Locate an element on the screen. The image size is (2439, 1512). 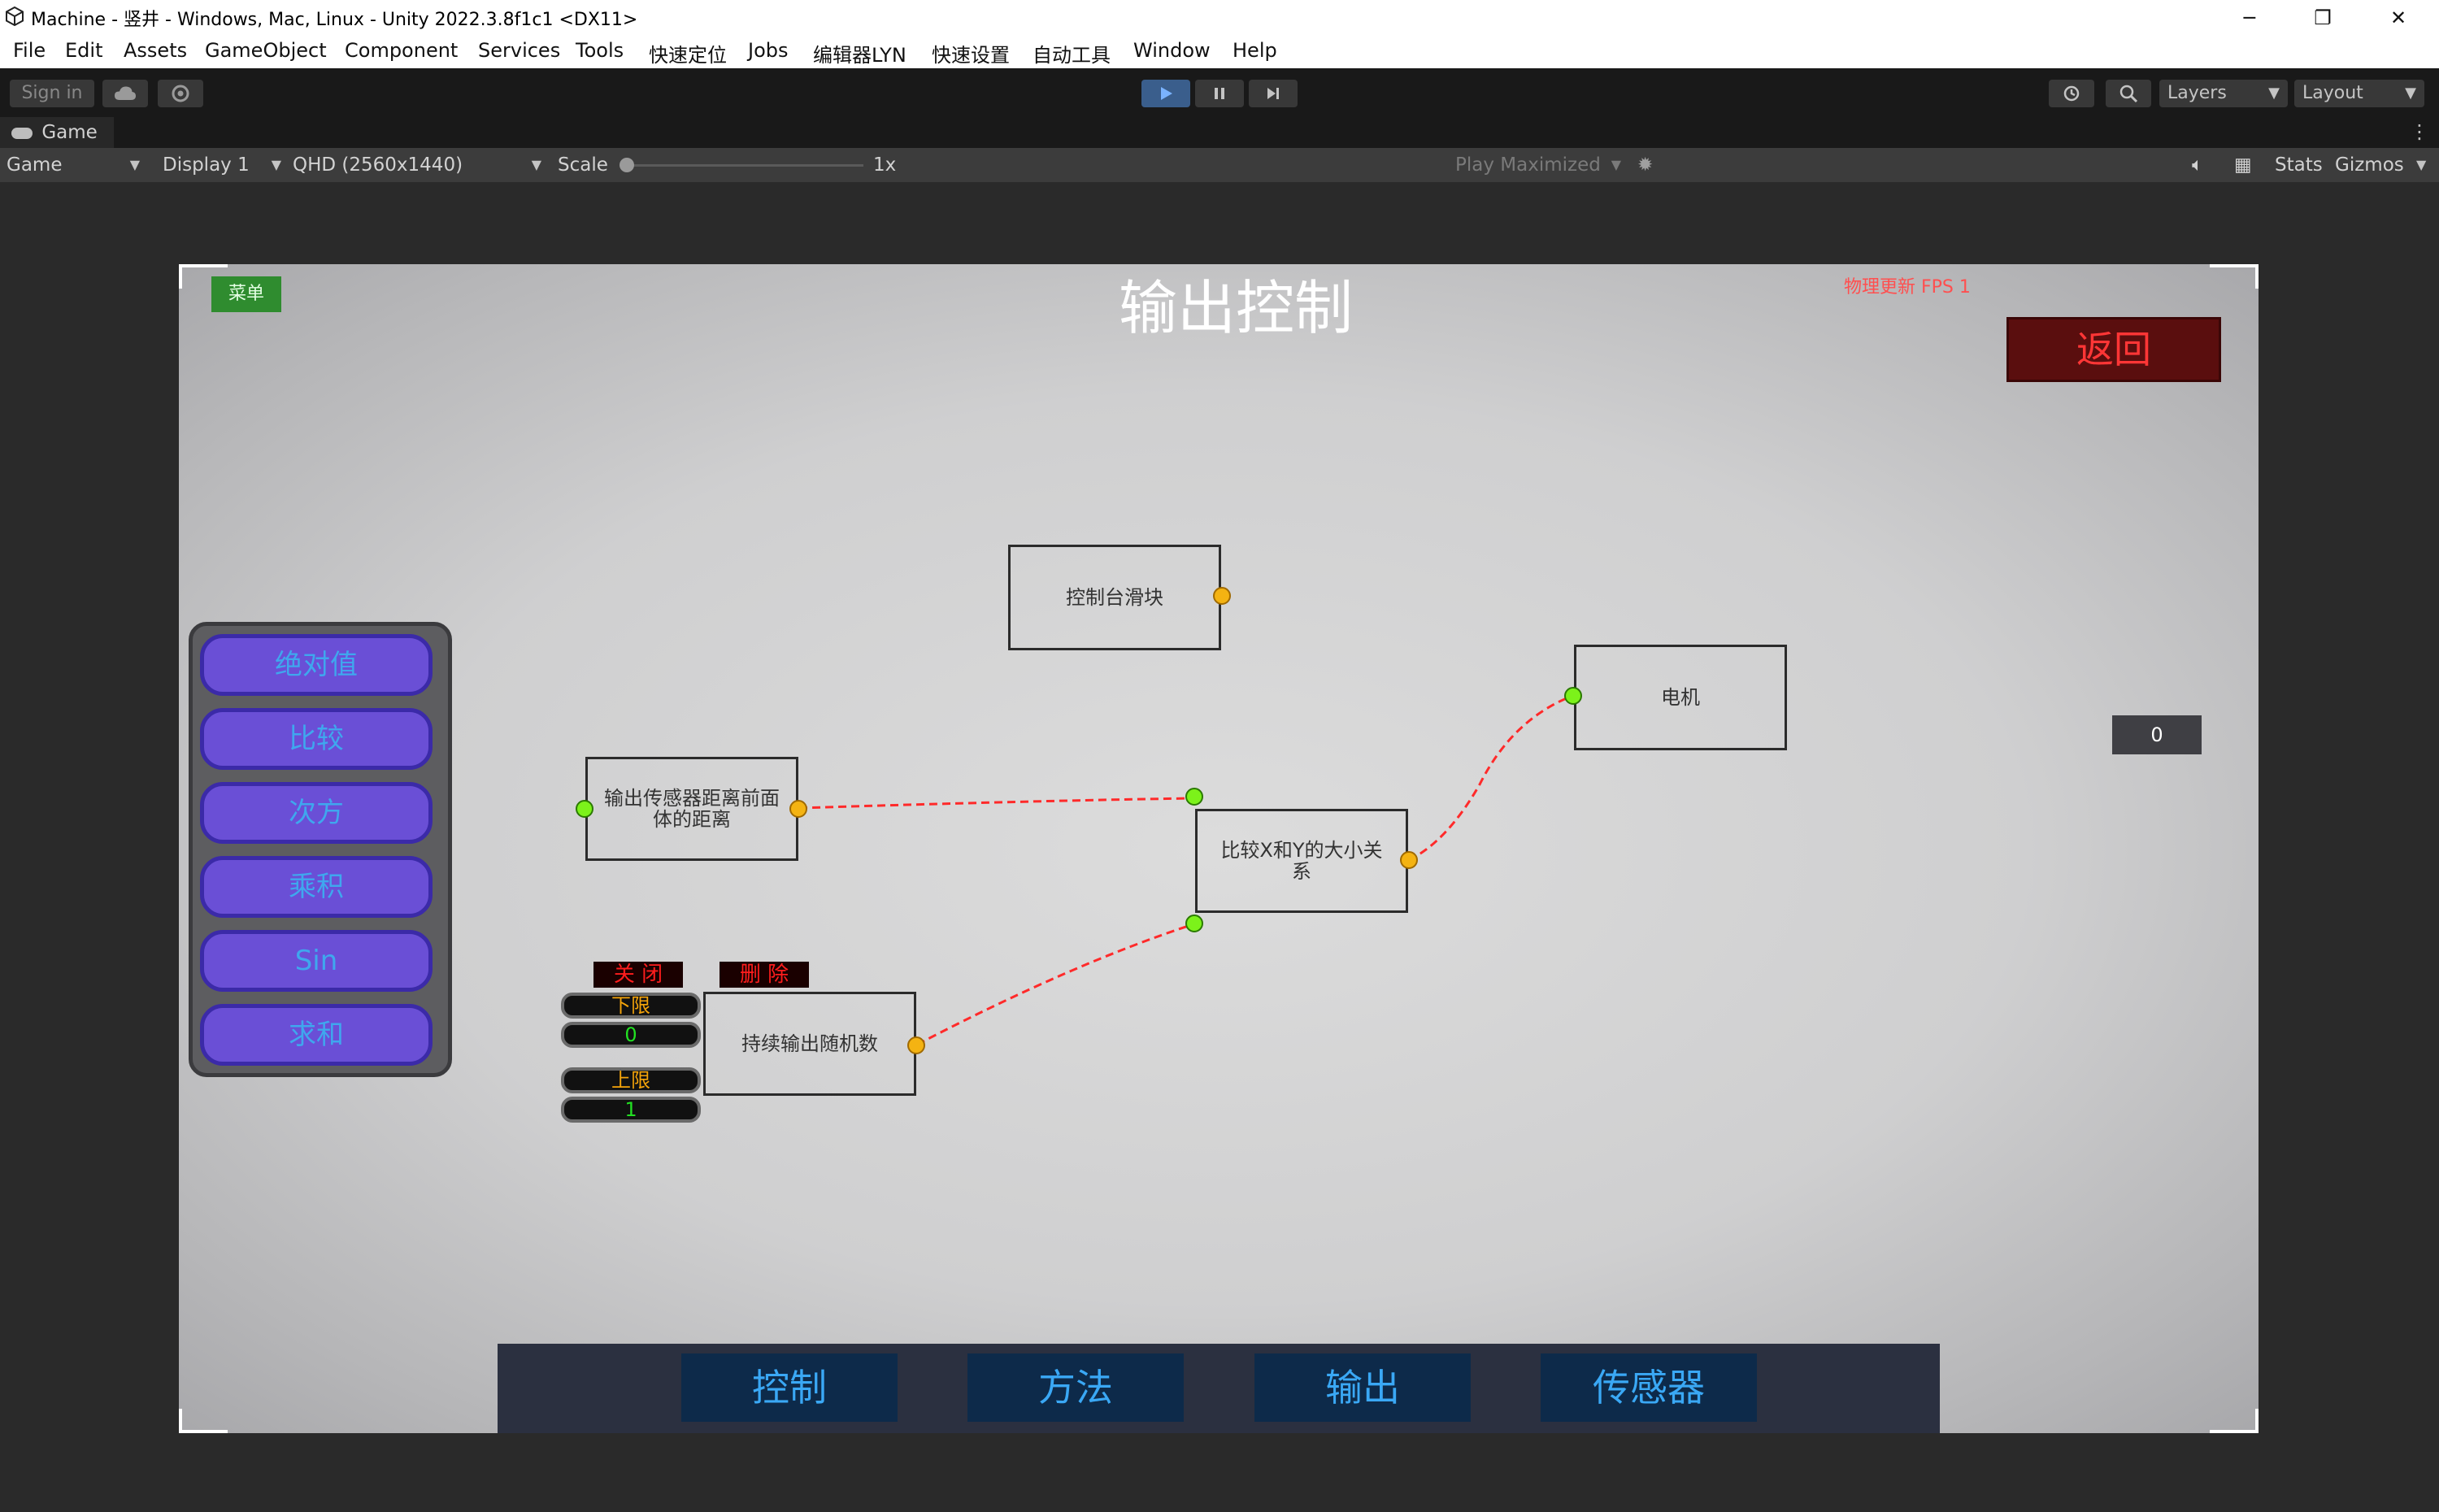
menu-help: Help is located at coordinates (1255, 50).